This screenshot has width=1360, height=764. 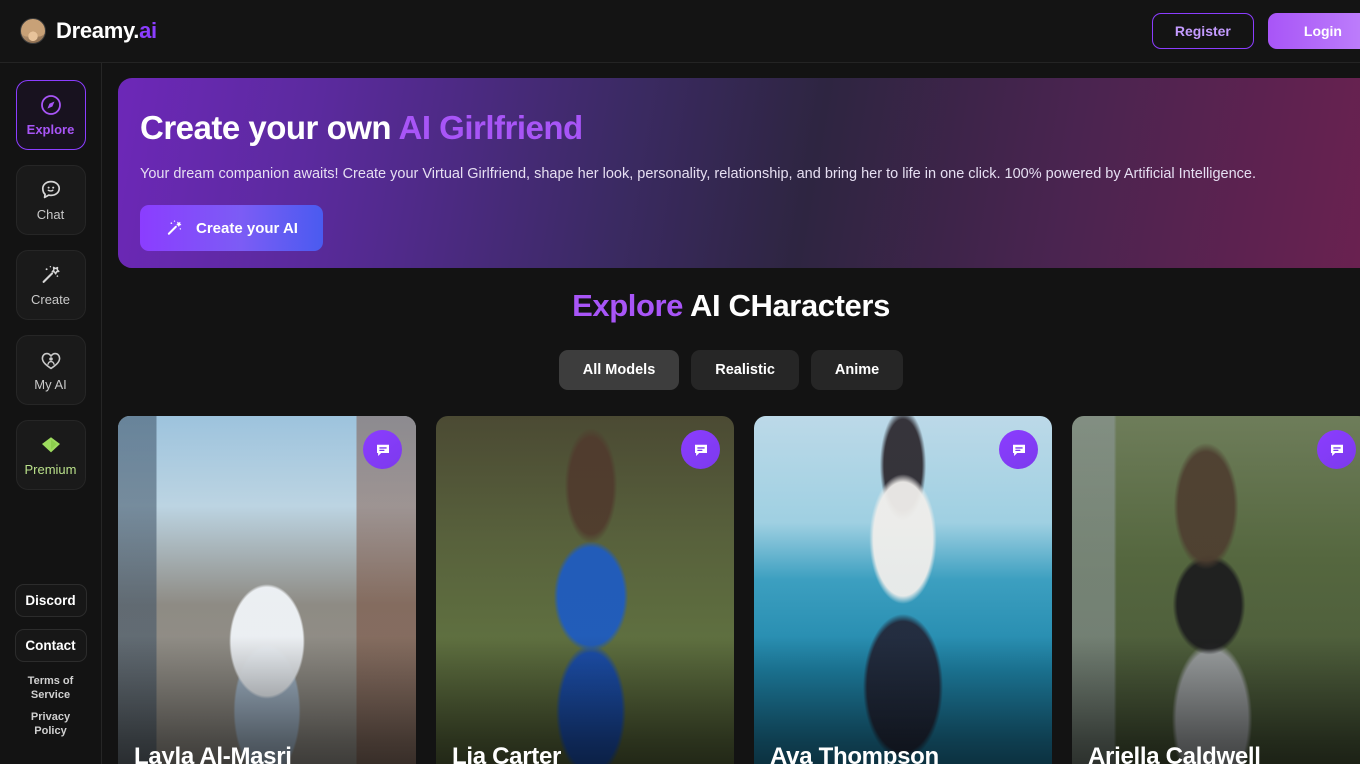 What do you see at coordinates (627, 305) in the screenshot?
I see `section-title-accent: Explore` at bounding box center [627, 305].